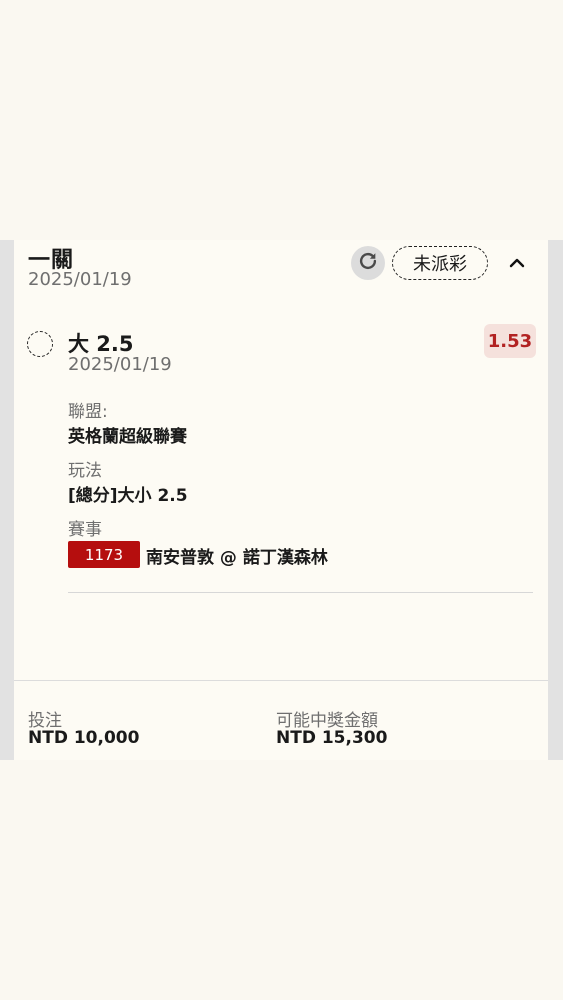 This screenshot has width=563, height=1000. Describe the element at coordinates (85, 471) in the screenshot. I see `market-label: 玩法` at that location.